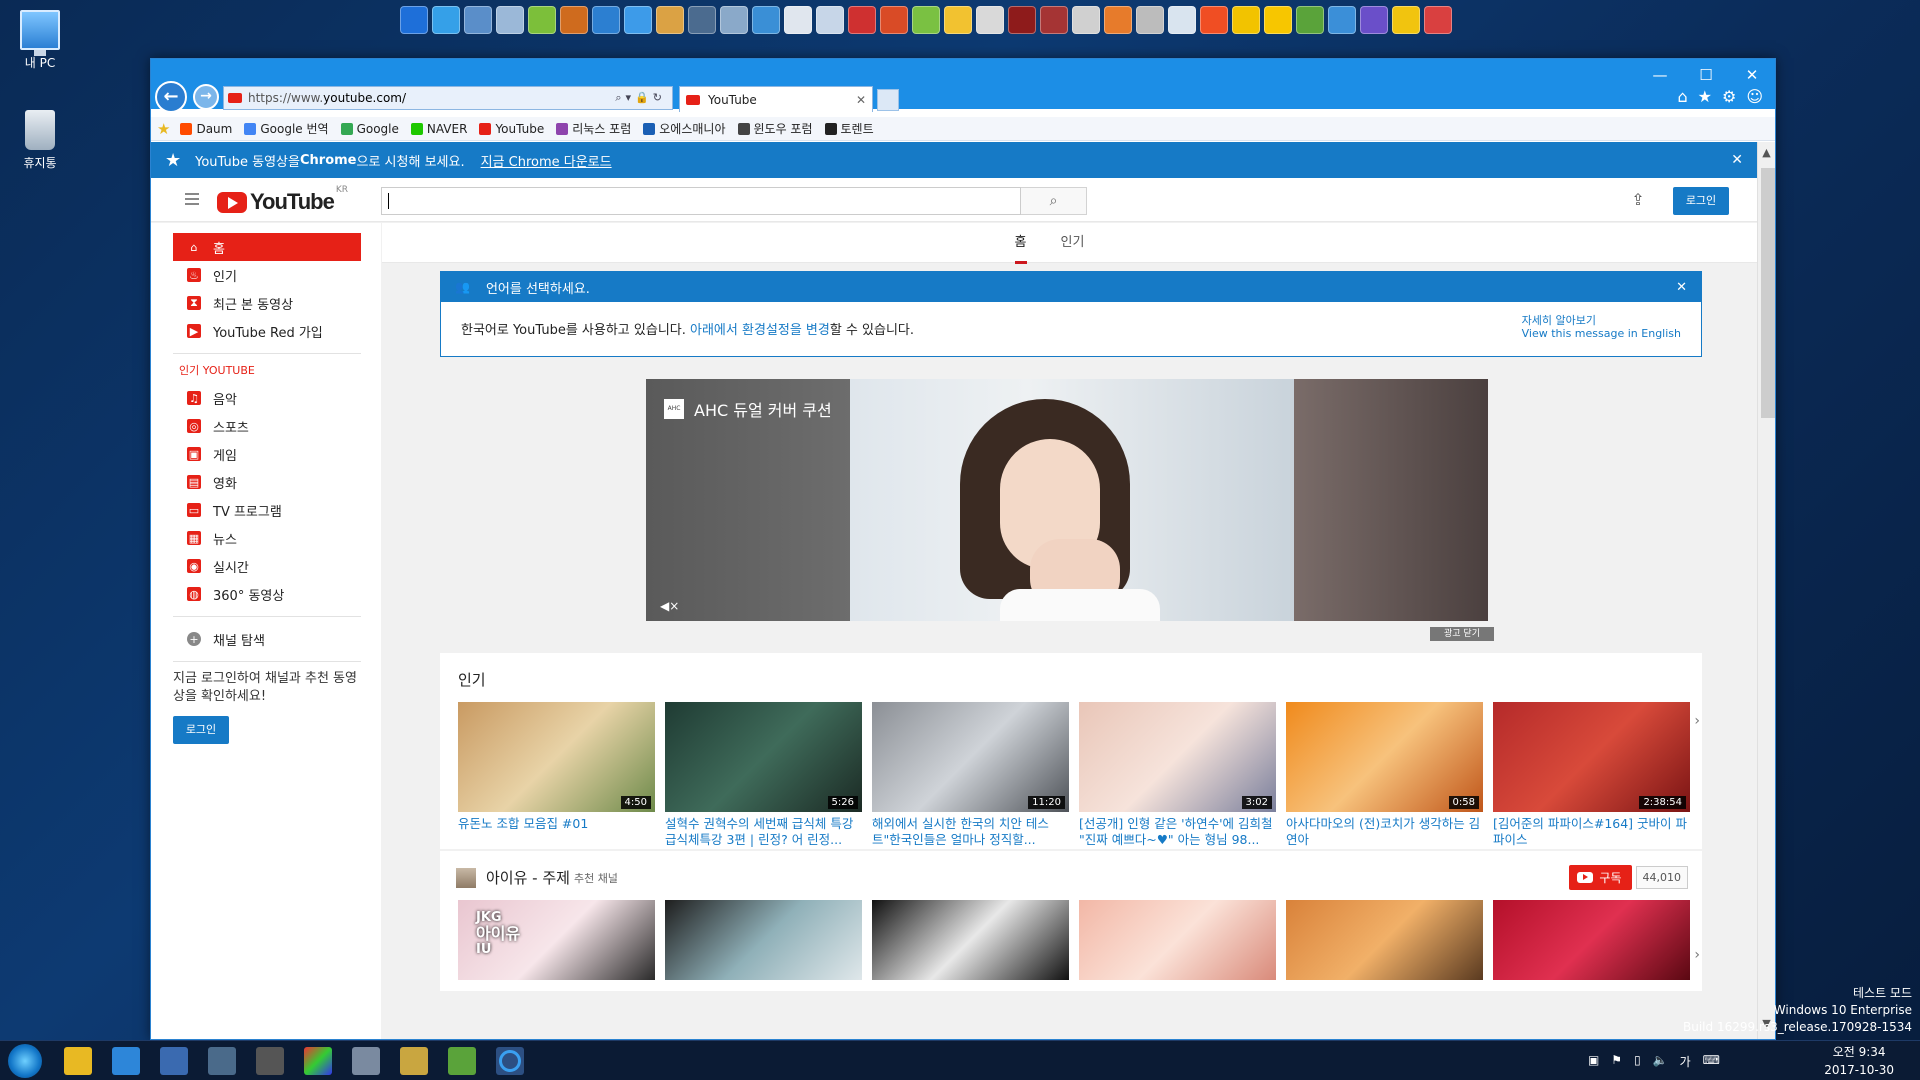 Image resolution: width=1920 pixels, height=1080 pixels. What do you see at coordinates (1685, 1061) in the screenshot?
I see `ime-indicator: 가` at bounding box center [1685, 1061].